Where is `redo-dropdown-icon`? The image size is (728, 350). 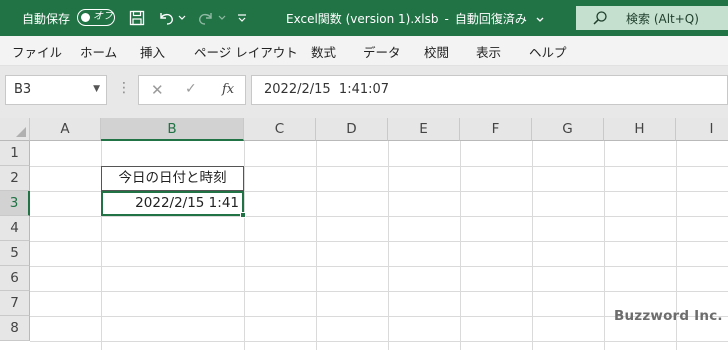 redo-dropdown-icon is located at coordinates (222, 18).